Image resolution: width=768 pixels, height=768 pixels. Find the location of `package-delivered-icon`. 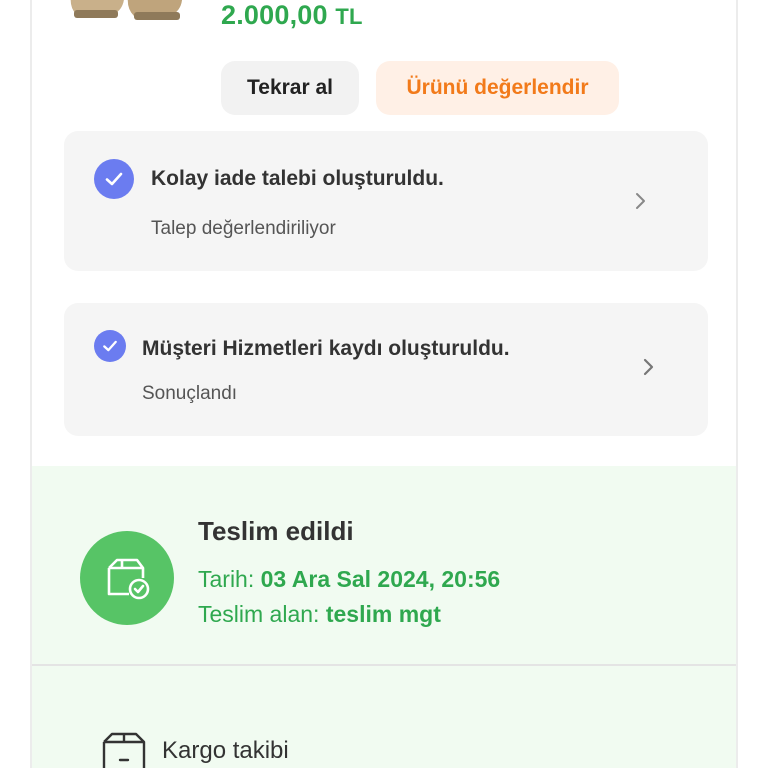

package-delivered-icon is located at coordinates (127, 578).